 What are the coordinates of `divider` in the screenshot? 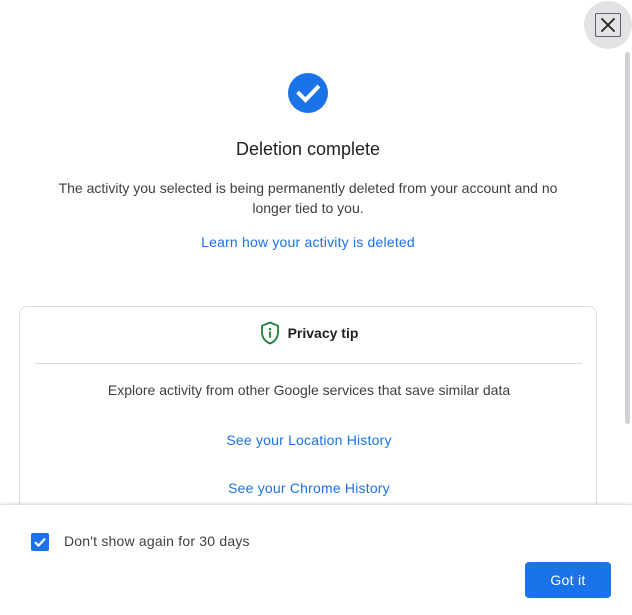 It's located at (308, 363).